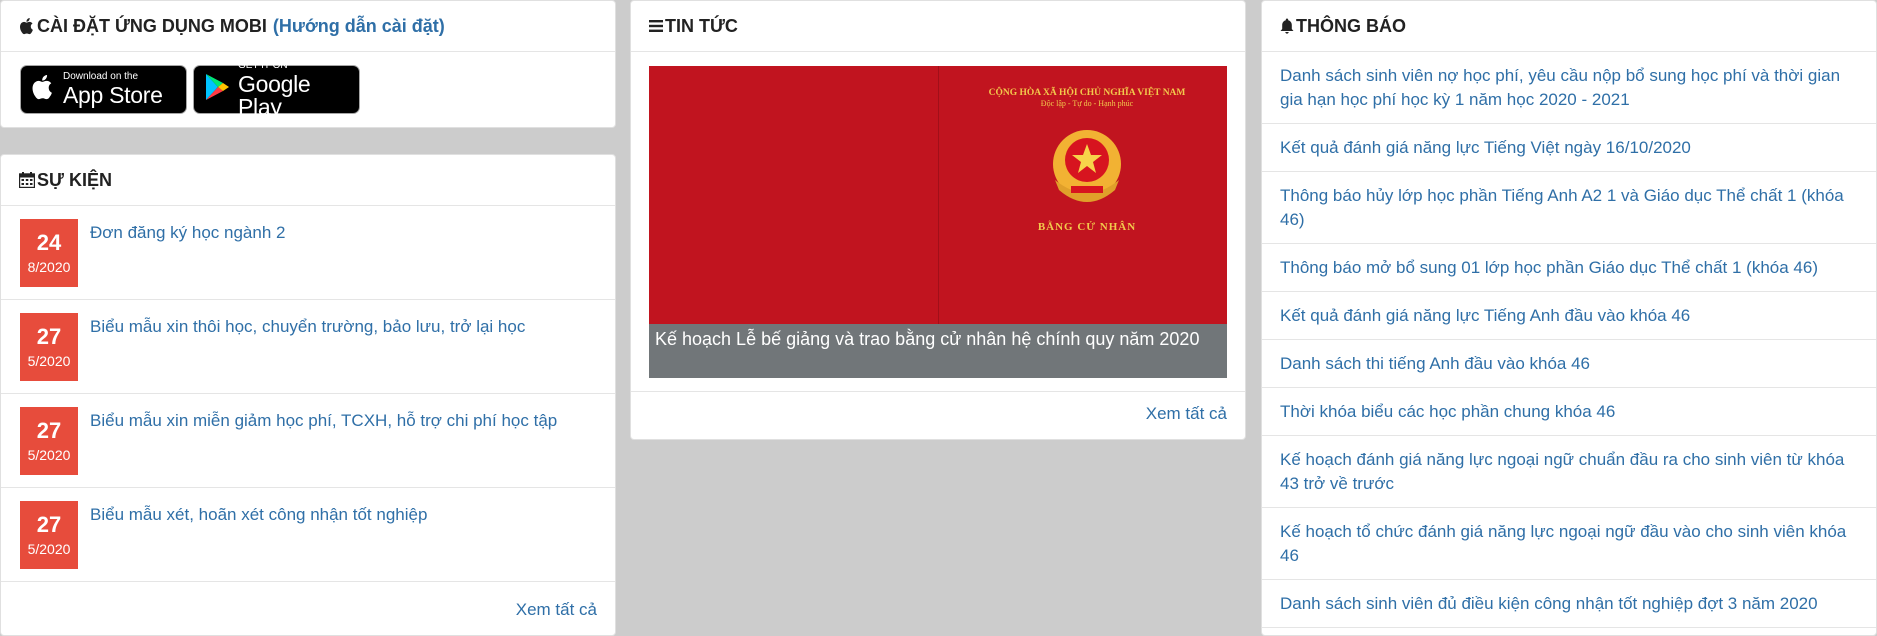 The width and height of the screenshot is (1877, 636). Describe the element at coordinates (187, 261) in the screenshot. I see `event-link: Đơn đăng ký học ngành 2` at that location.